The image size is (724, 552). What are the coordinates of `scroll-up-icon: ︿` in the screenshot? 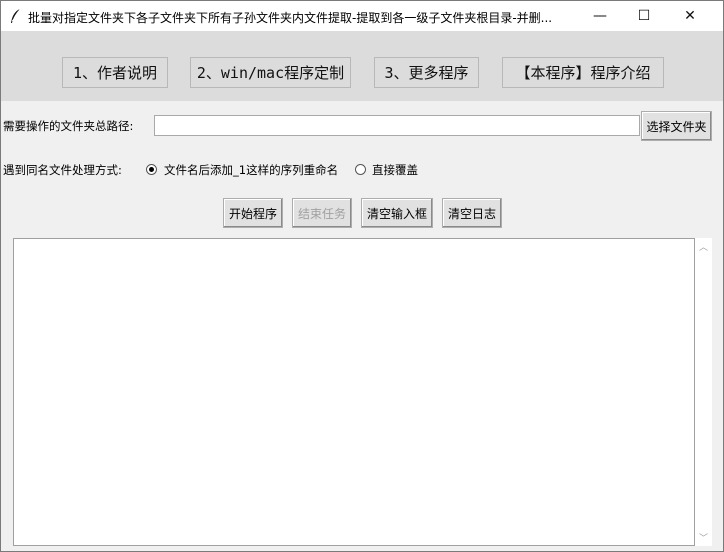 It's located at (703, 246).